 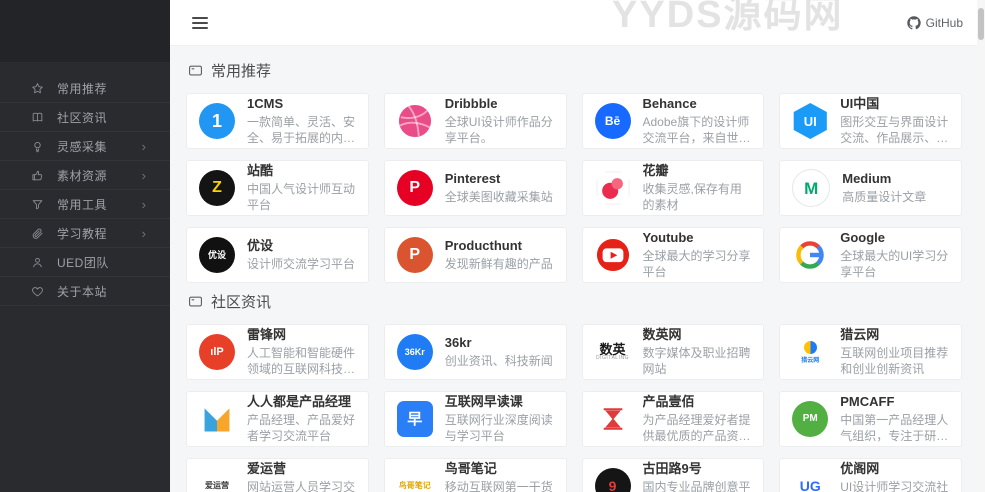 I want to click on site-card-niaoge: 鸟哥笔记 鸟哥笔记 移动互联网第一干货平台, so click(x=475, y=475).